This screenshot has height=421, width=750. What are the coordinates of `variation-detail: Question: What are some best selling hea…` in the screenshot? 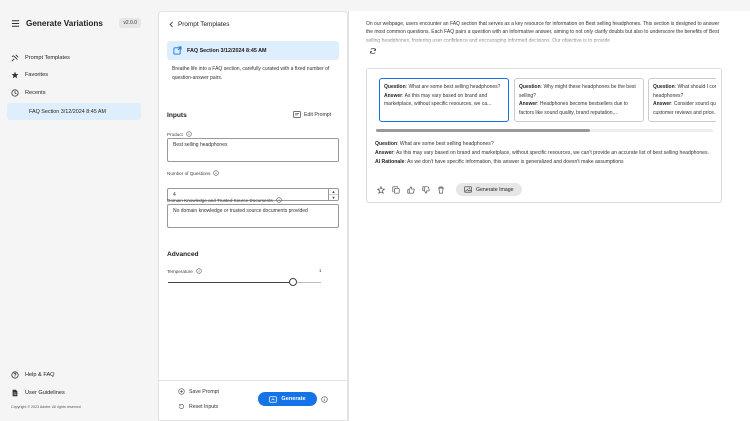 It's located at (545, 153).